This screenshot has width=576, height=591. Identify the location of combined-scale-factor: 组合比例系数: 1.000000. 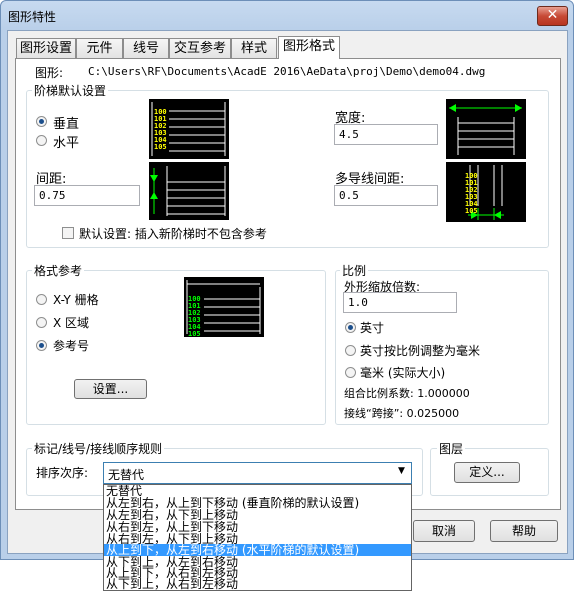
(407, 393).